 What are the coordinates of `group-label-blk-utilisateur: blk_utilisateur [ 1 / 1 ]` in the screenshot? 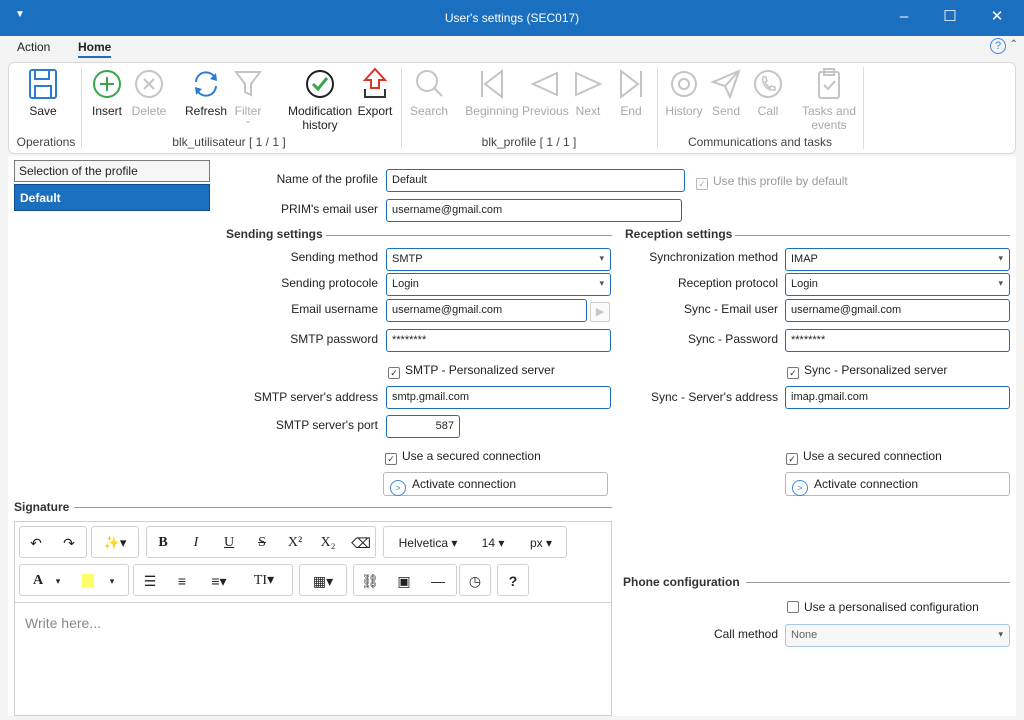 It's located at (229, 142).